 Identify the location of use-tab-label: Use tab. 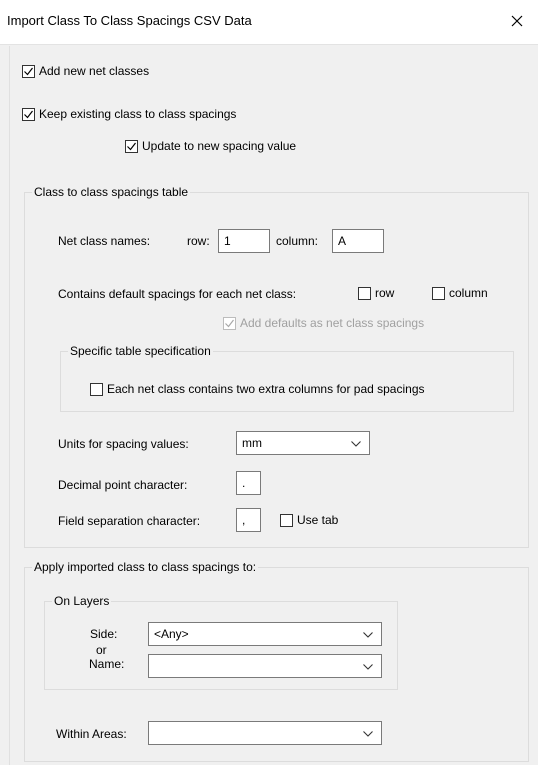
(318, 520).